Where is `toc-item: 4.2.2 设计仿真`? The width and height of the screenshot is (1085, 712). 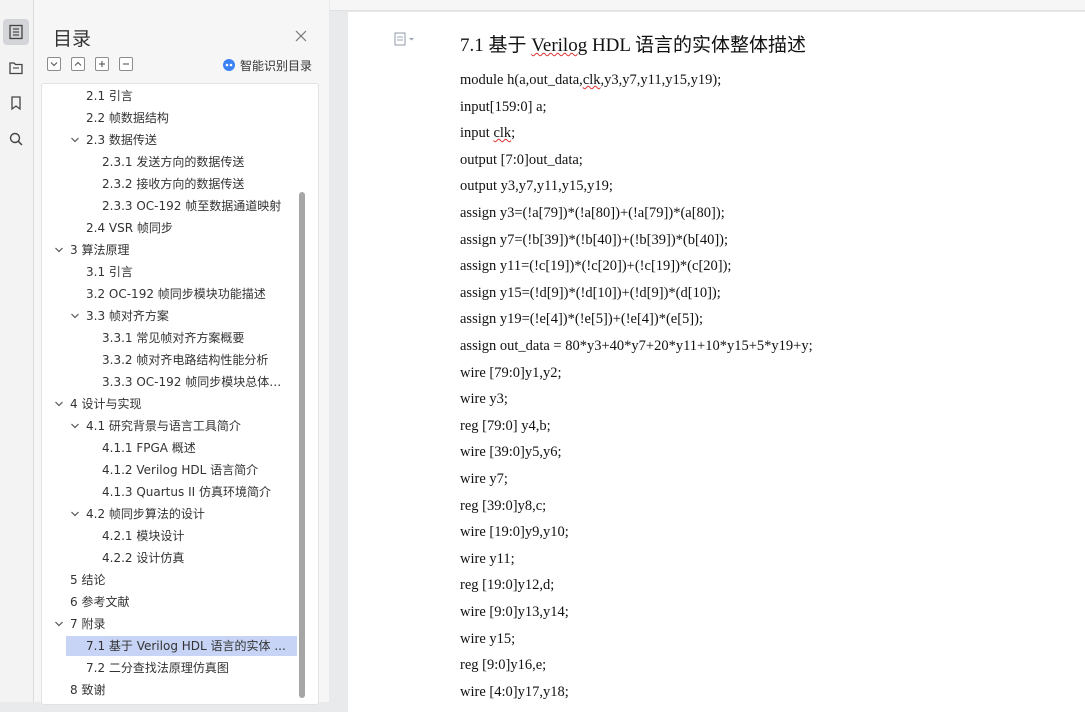 toc-item: 4.2.2 设计仿真 is located at coordinates (197, 558).